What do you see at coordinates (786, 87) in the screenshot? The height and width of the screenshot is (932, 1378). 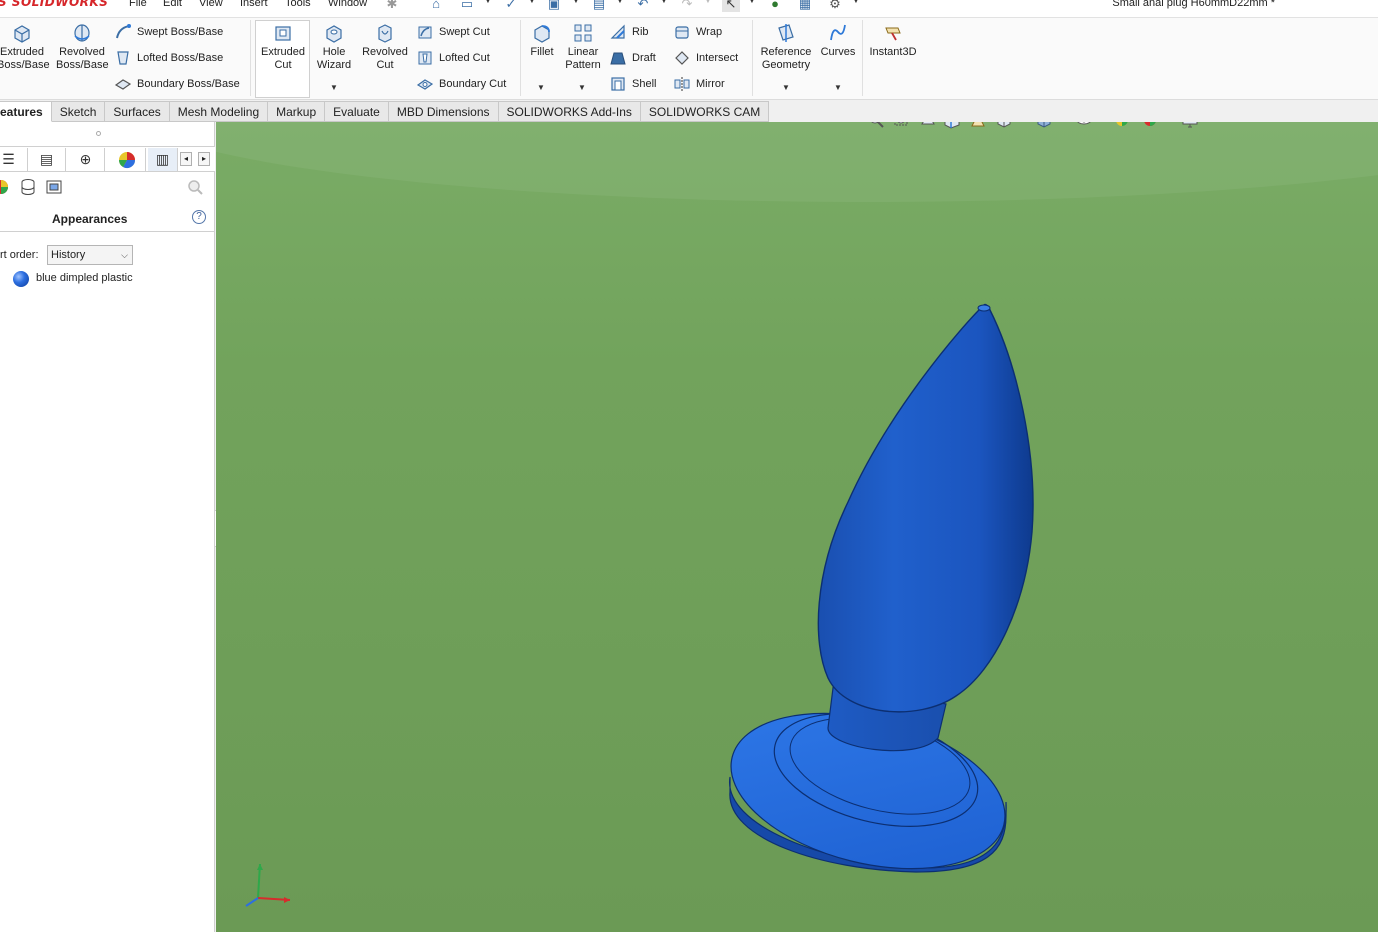 I see `reference-geometry-dropdown-icon: ▼` at bounding box center [786, 87].